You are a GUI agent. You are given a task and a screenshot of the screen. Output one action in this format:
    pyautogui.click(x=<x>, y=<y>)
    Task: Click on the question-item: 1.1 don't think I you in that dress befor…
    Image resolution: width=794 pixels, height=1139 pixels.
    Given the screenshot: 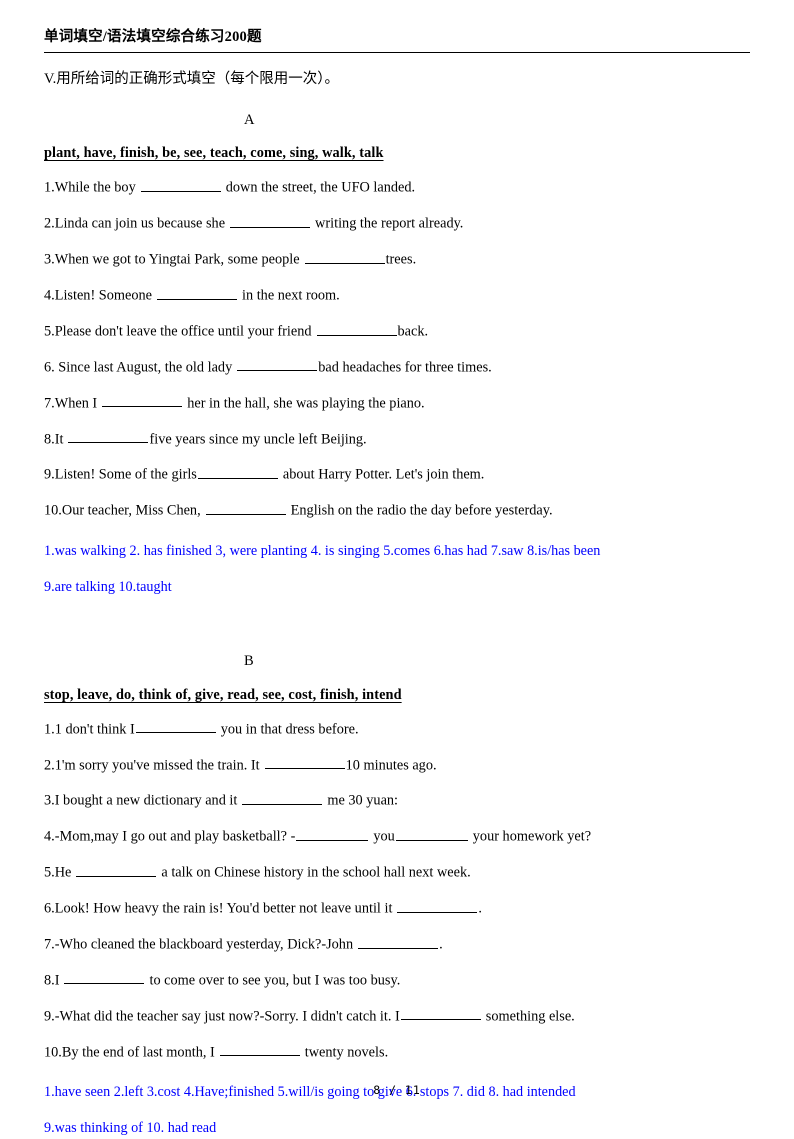 What is the action you would take?
    pyautogui.click(x=397, y=729)
    